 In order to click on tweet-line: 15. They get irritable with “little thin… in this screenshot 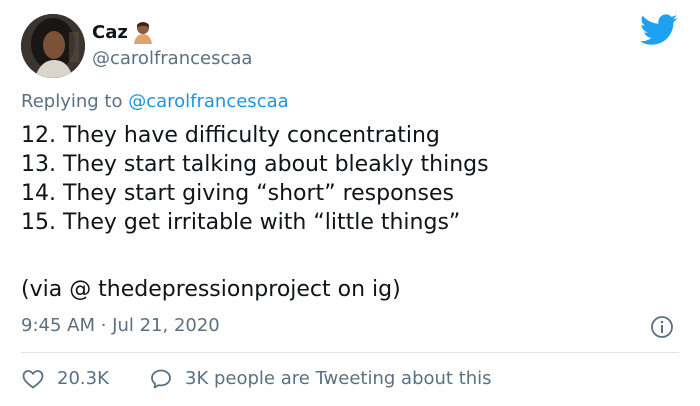, I will do `click(241, 222)`.